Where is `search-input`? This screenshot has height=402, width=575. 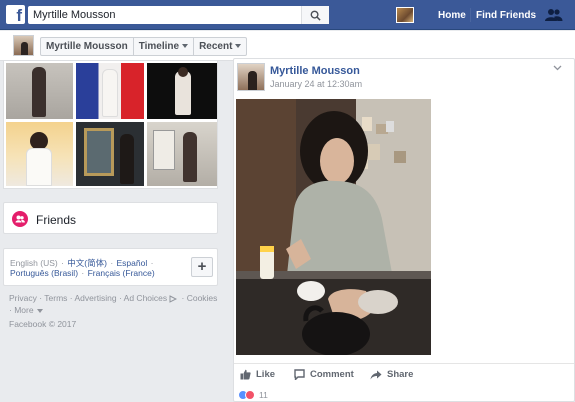
search-input is located at coordinates (163, 15).